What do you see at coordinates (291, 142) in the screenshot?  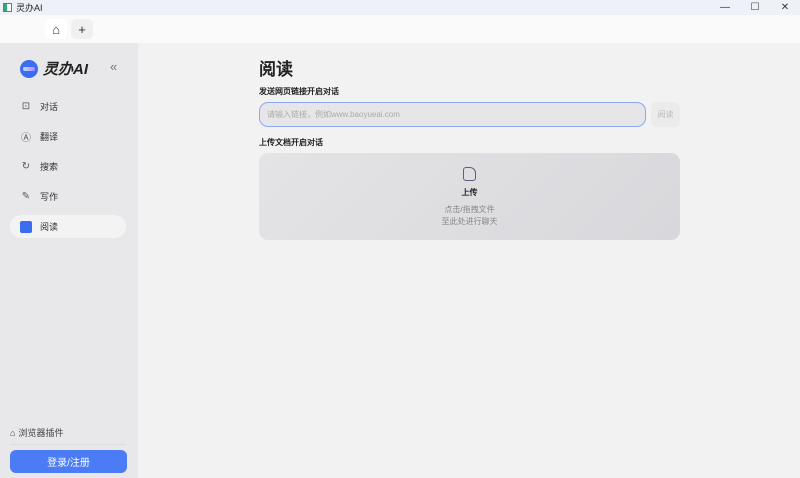 I see `upload-section-label: 上传文档开启对话` at bounding box center [291, 142].